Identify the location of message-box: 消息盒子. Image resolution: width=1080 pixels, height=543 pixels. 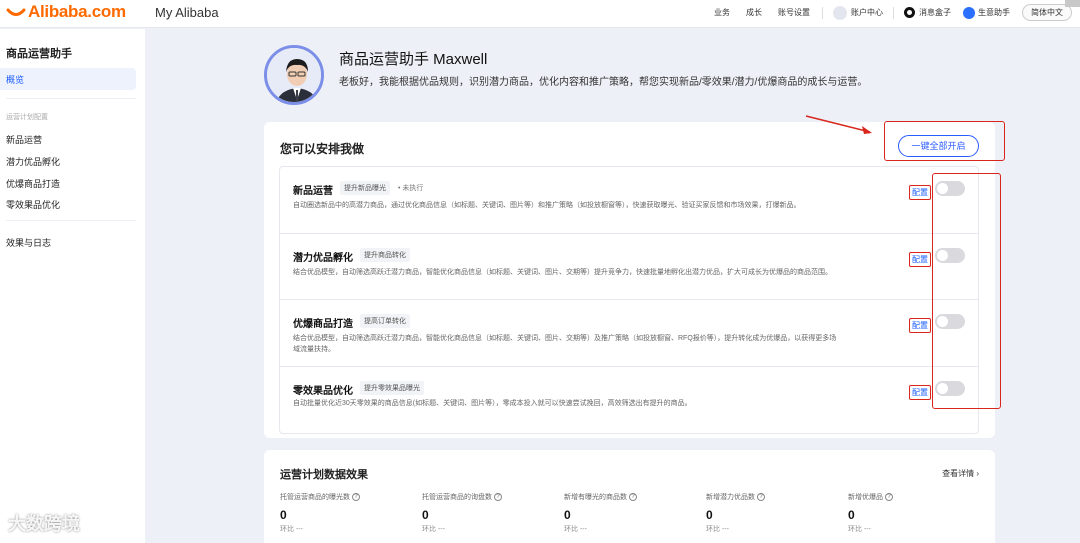
(927, 12).